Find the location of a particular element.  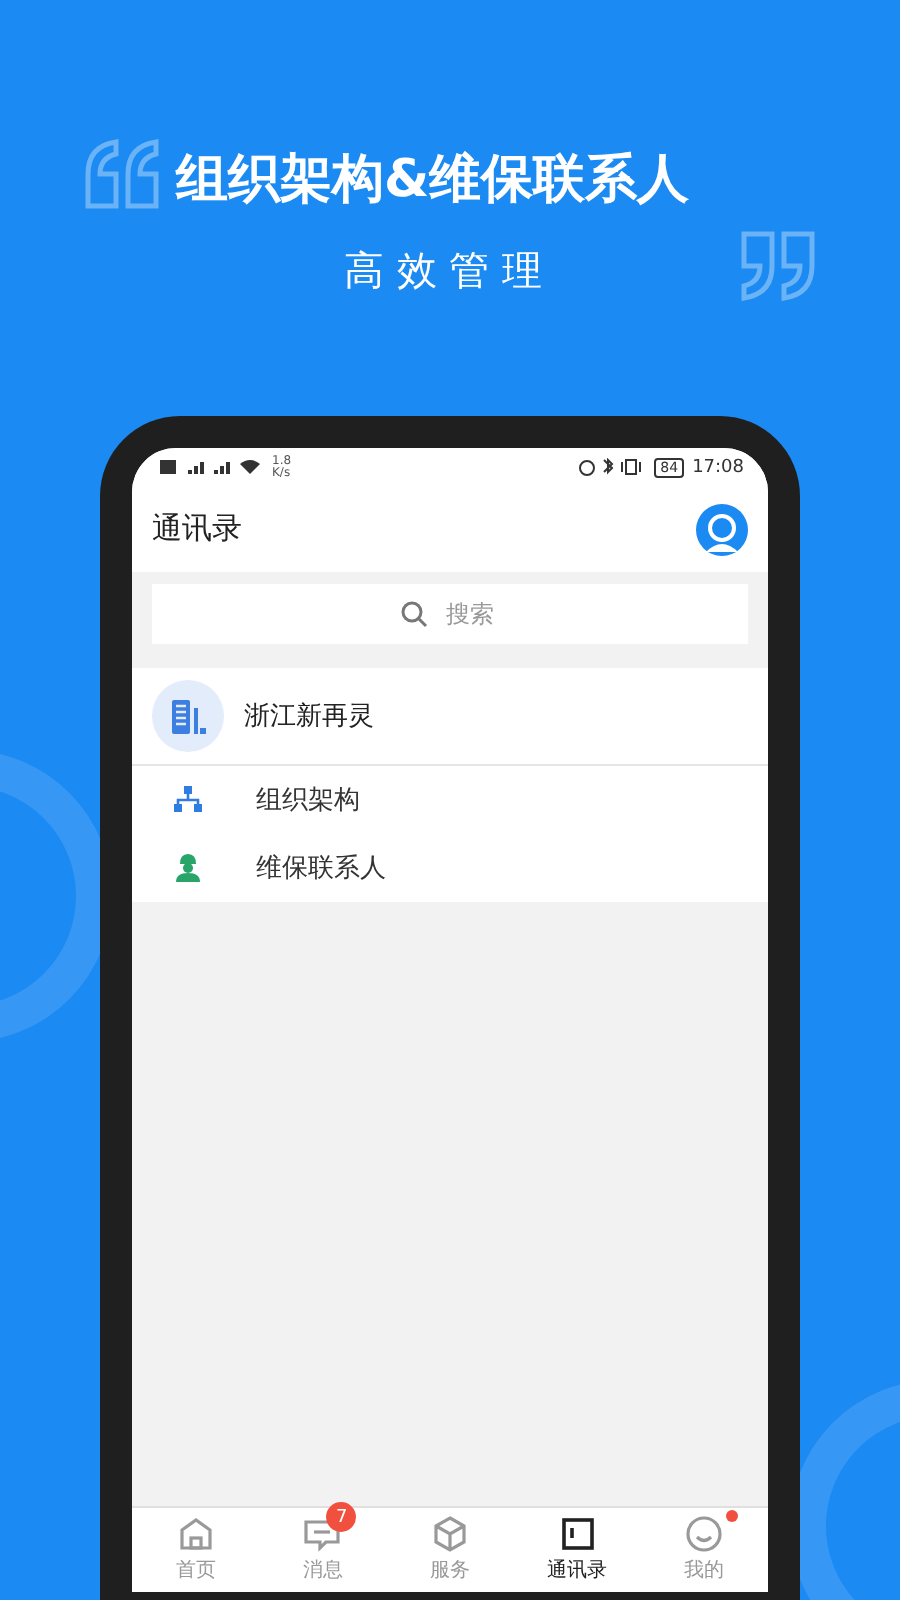

search-field: 搜索 is located at coordinates (450, 613).